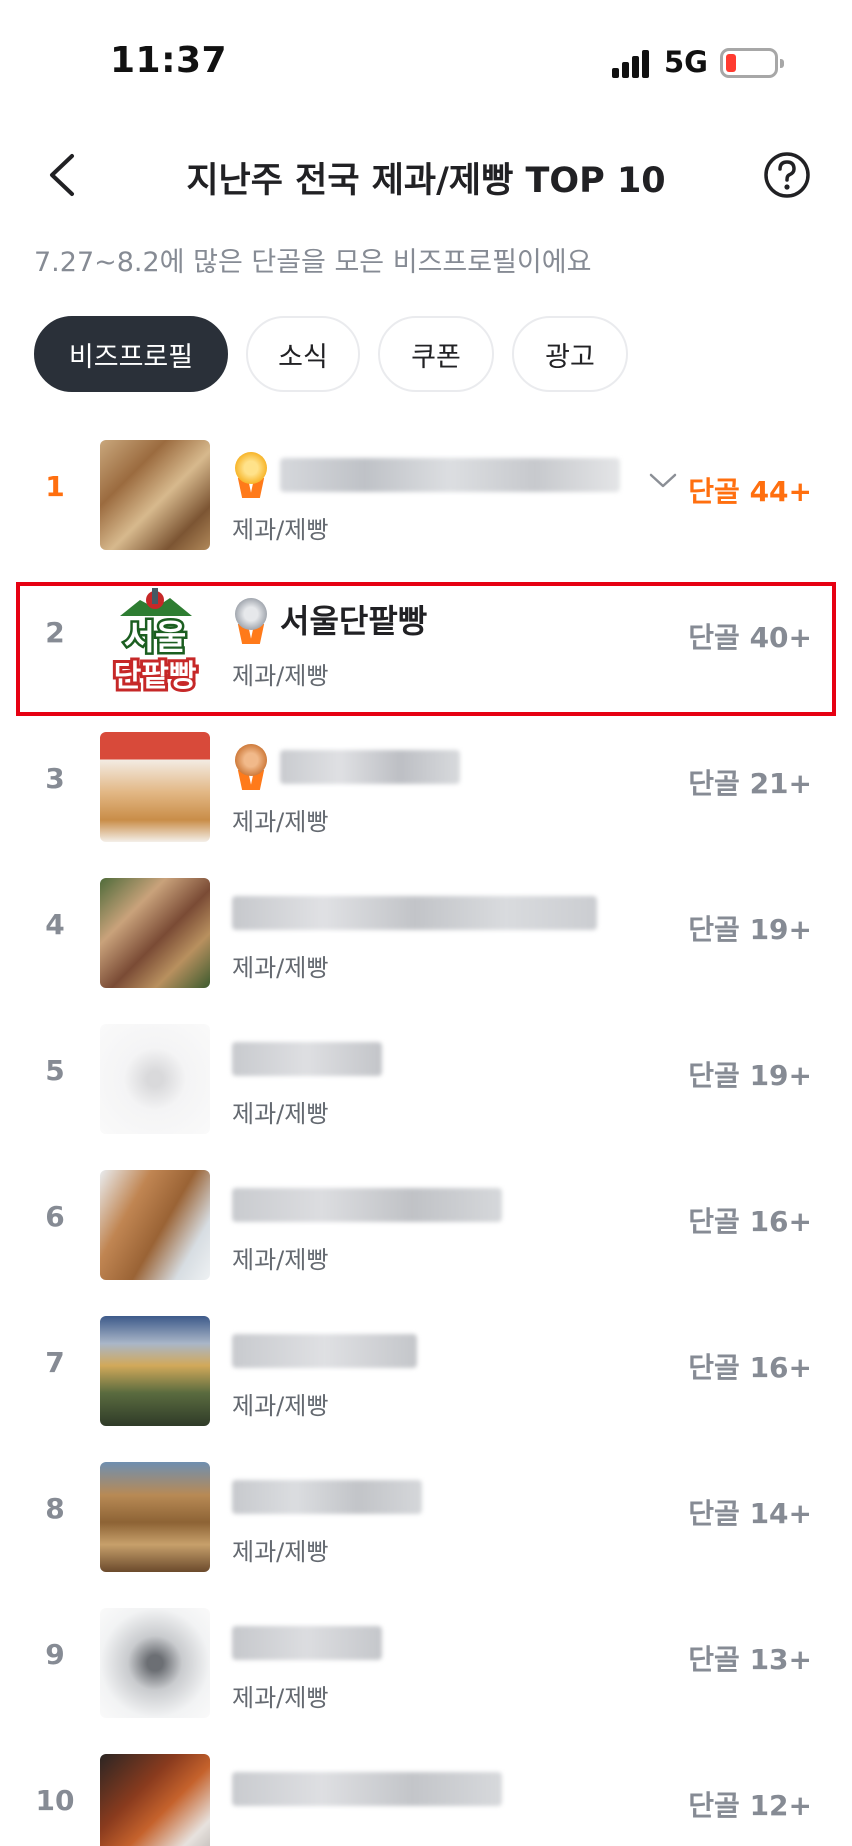 The image size is (852, 1846). Describe the element at coordinates (436, 354) in the screenshot. I see `tab-coupon: 쿠폰` at that location.